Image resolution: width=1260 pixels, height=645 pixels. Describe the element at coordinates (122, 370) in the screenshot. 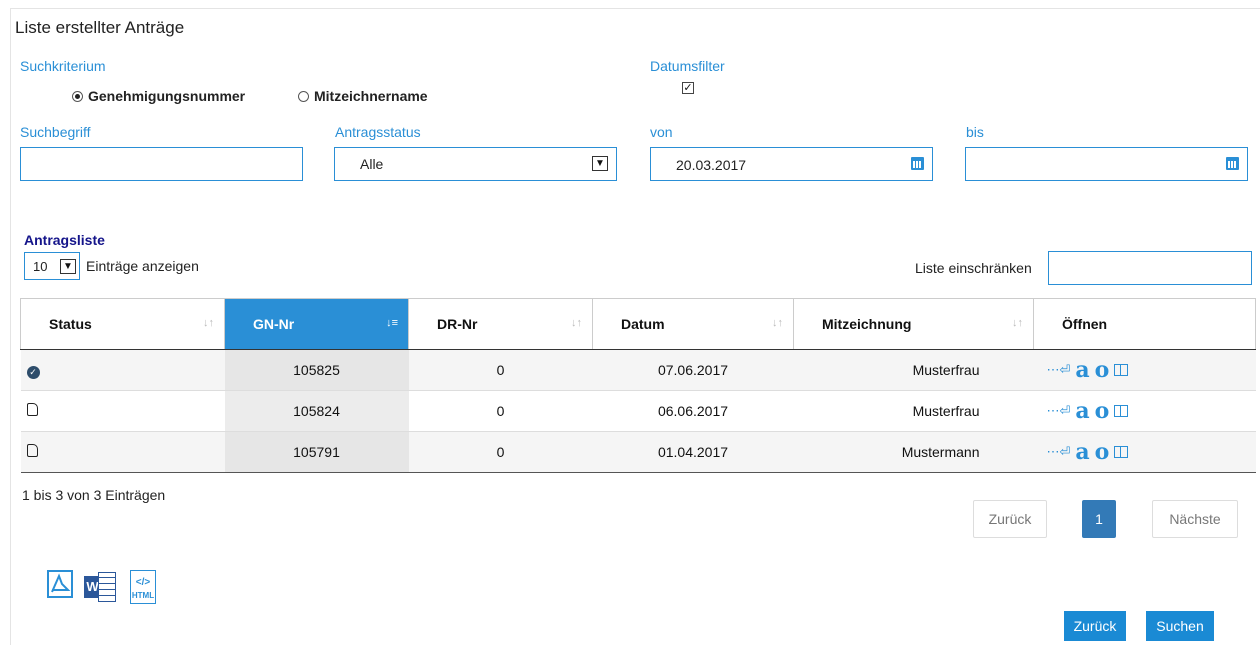

I see `status-cell: ✓` at that location.